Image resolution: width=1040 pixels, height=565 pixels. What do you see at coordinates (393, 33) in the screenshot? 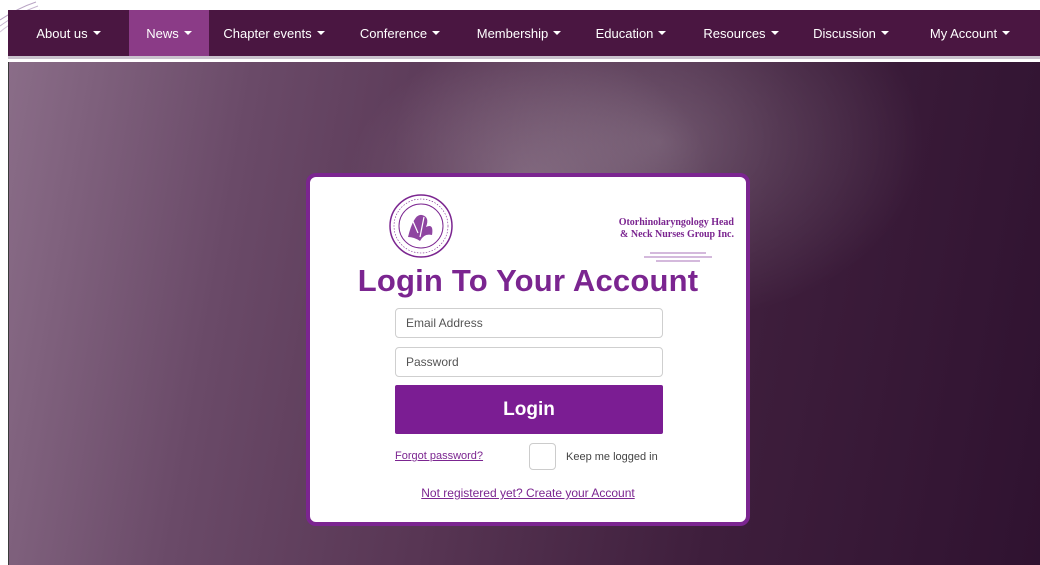
I see `nav-item-label: Conference` at bounding box center [393, 33].